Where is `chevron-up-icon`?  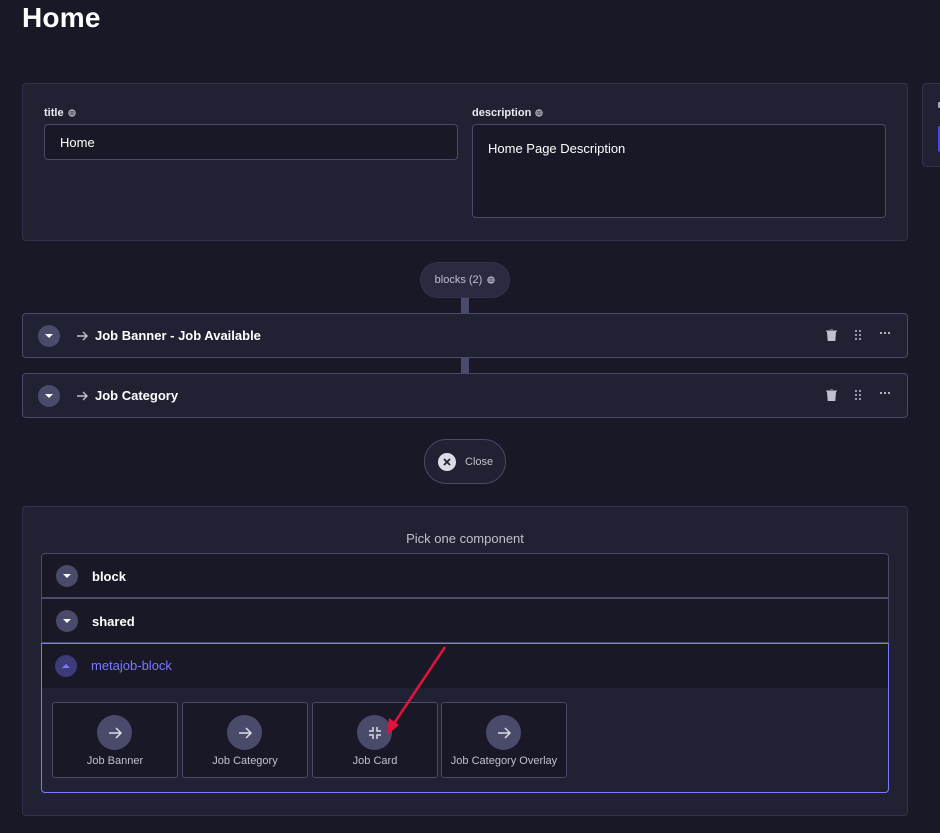
chevron-up-icon is located at coordinates (66, 666).